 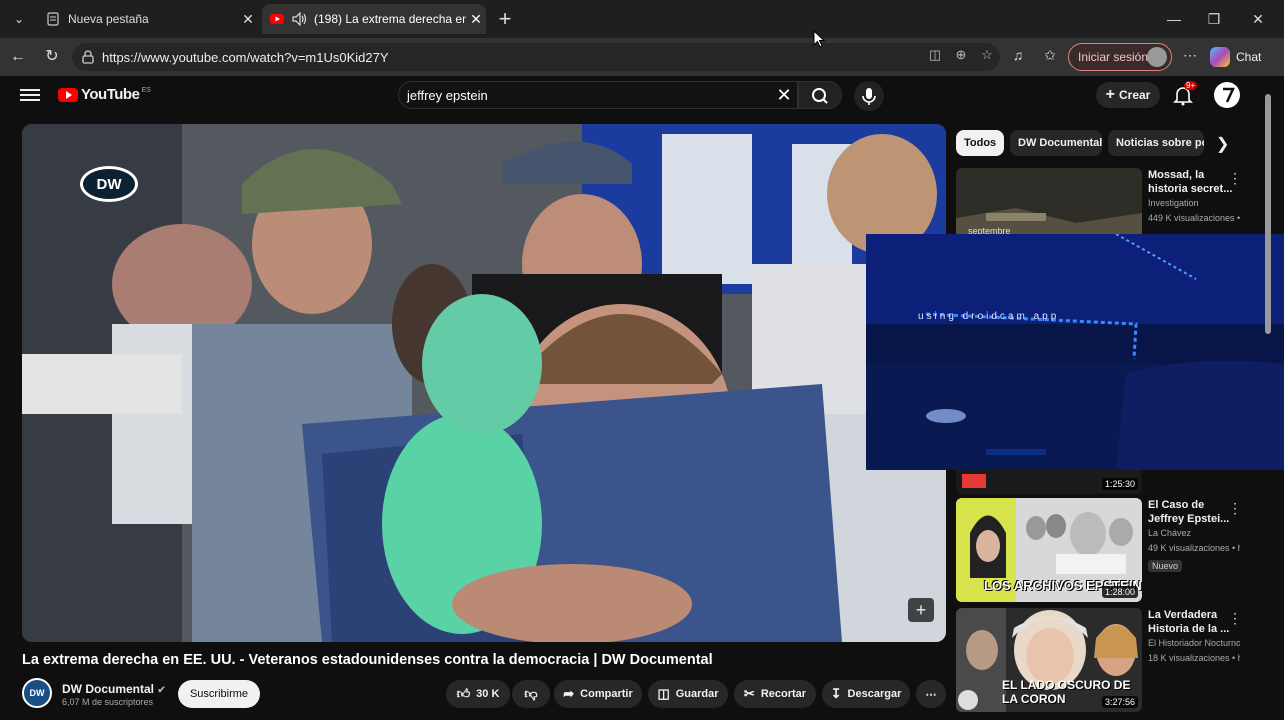 What do you see at coordinates (1049, 660) in the screenshot?
I see `video-thumbnail: EL LADO OSCURO DE LA CORON 3:27:56` at bounding box center [1049, 660].